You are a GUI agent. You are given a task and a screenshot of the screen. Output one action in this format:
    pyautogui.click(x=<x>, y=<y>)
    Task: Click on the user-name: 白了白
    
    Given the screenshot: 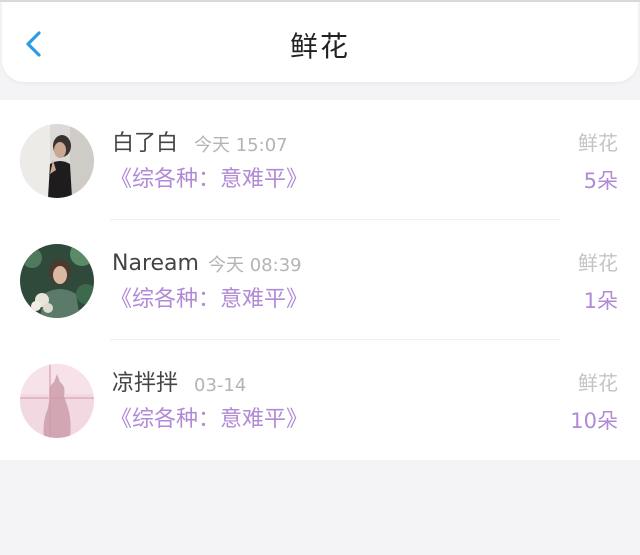 What is the action you would take?
    pyautogui.click(x=145, y=144)
    